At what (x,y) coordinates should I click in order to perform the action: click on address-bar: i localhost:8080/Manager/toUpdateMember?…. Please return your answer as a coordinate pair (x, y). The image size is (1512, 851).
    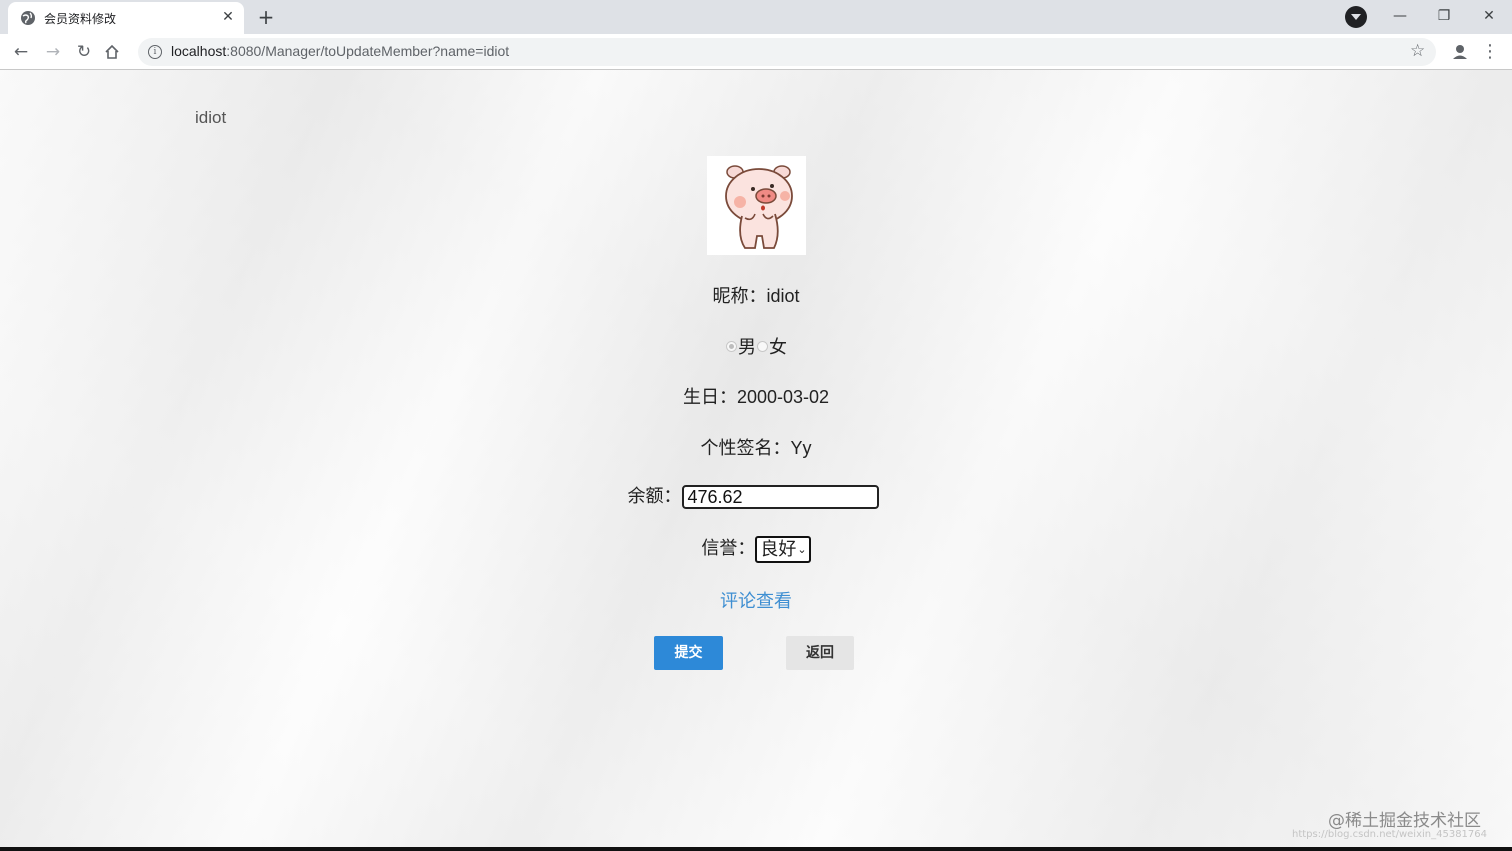
    Looking at the image, I should click on (787, 52).